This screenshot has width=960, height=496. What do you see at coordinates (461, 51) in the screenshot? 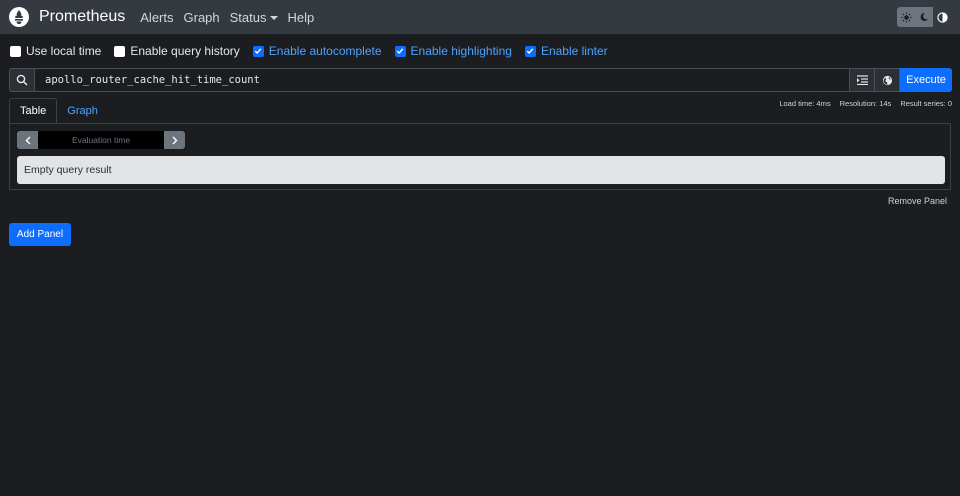
I see `option-label: Enable highlighting` at bounding box center [461, 51].